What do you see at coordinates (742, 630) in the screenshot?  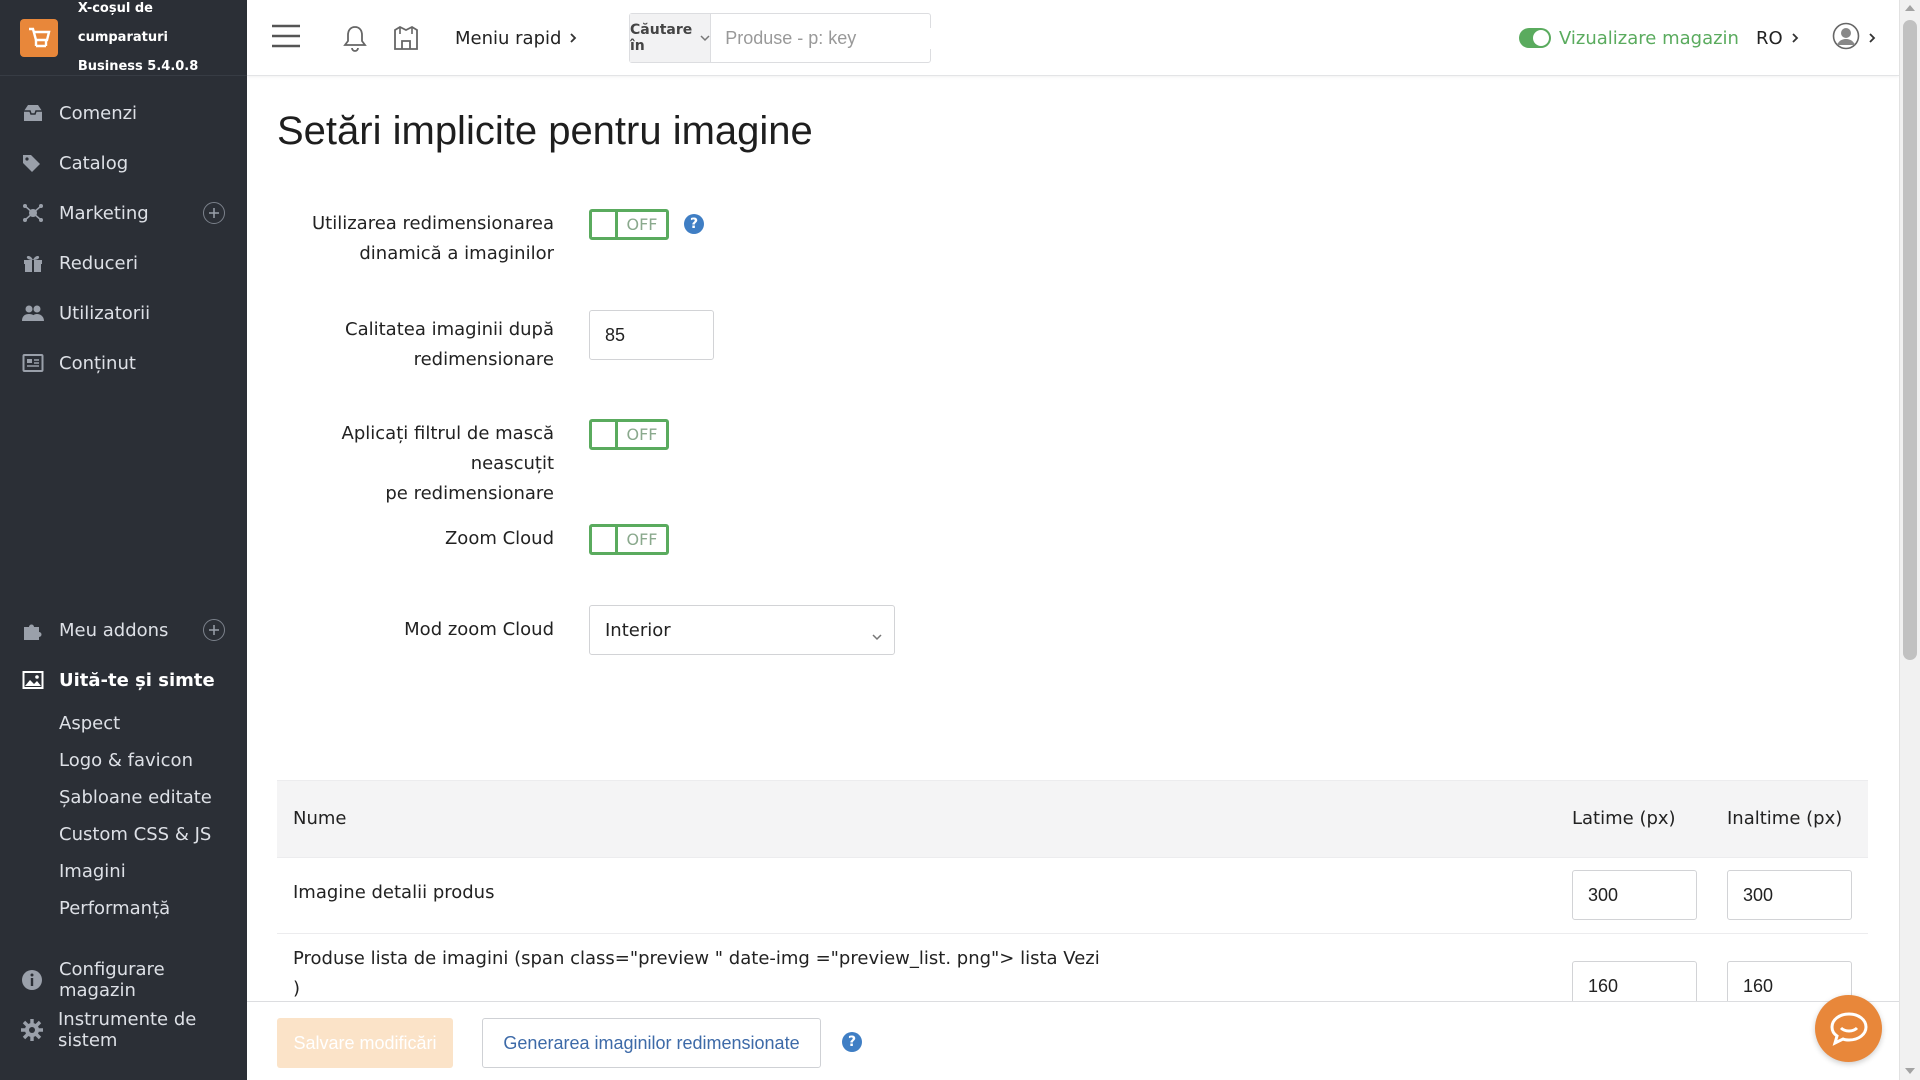 I see `zoom-mode-select: Interior` at bounding box center [742, 630].